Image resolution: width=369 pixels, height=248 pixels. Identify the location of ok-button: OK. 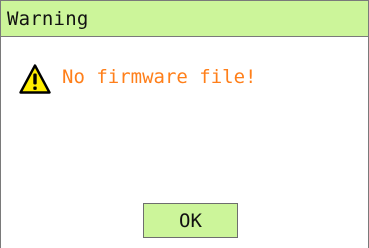
(190, 220).